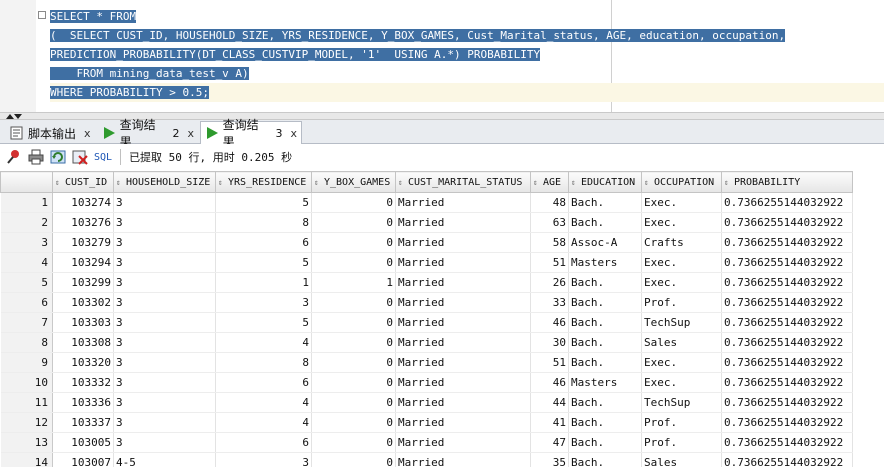 This screenshot has height=467, width=884. I want to click on table-cell: 4-5, so click(164, 459).